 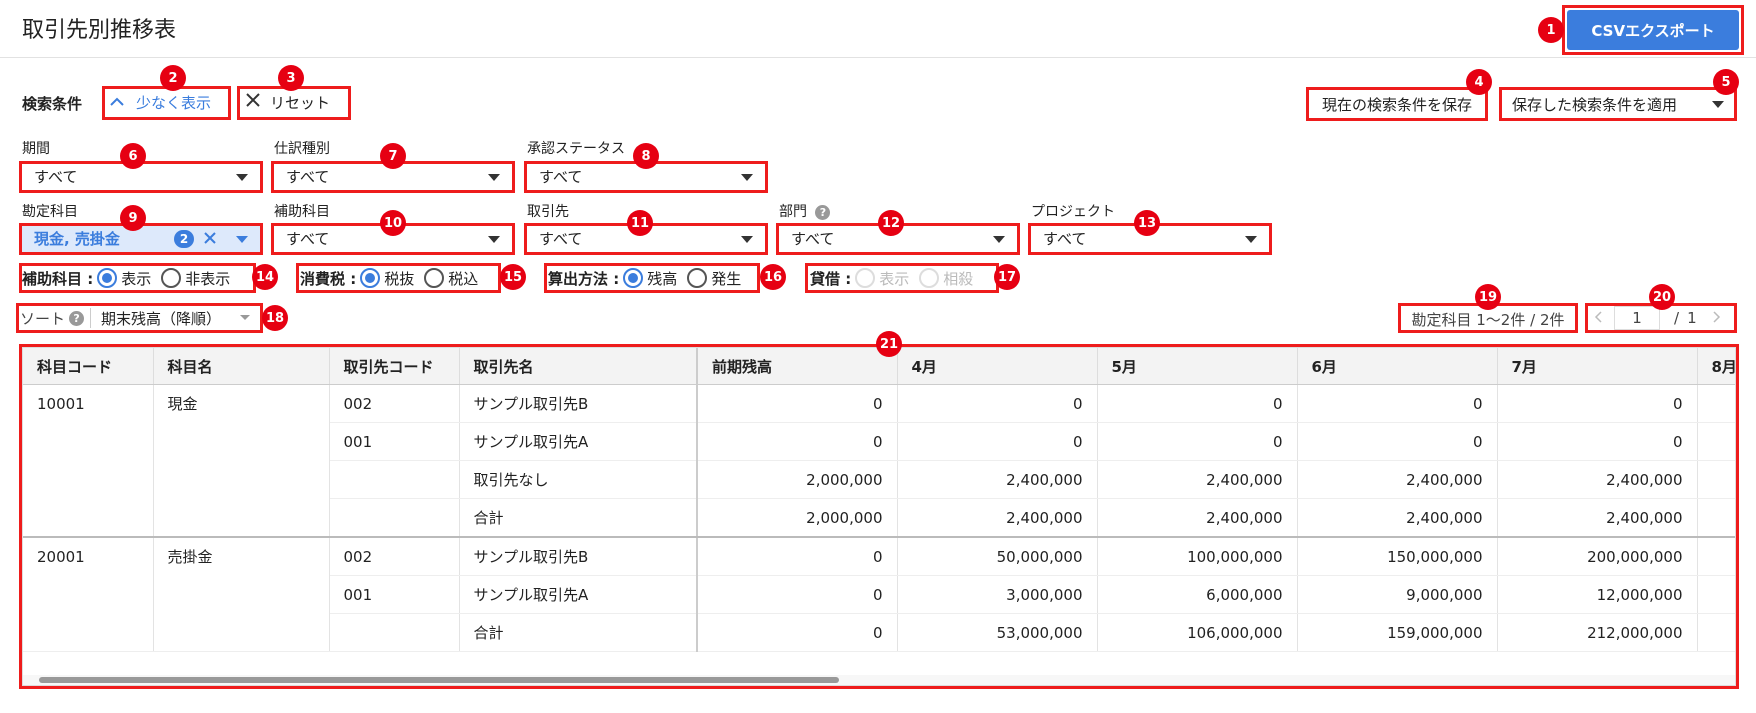 What do you see at coordinates (394, 366) in the screenshot?
I see `column-header: 取引先コード` at bounding box center [394, 366].